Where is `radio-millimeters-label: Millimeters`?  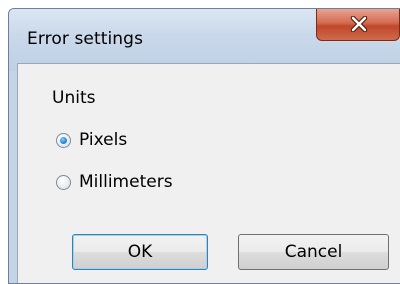 radio-millimeters-label: Millimeters is located at coordinates (126, 182).